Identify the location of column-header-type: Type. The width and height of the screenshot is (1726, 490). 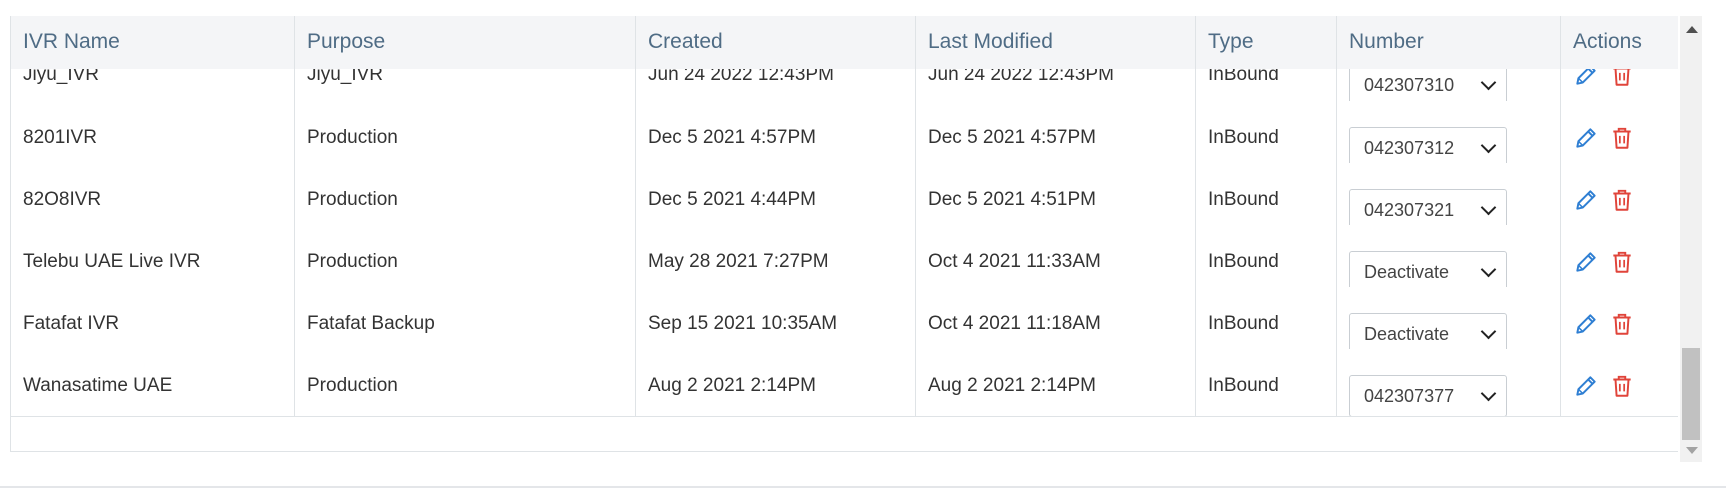
(1266, 42).